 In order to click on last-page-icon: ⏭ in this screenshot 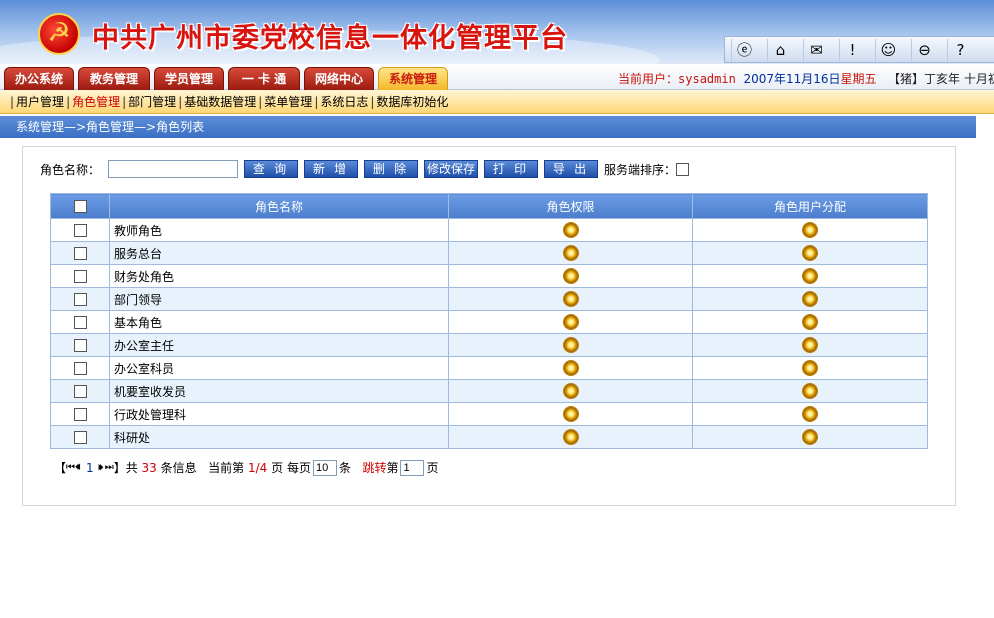, I will do `click(109, 467)`.